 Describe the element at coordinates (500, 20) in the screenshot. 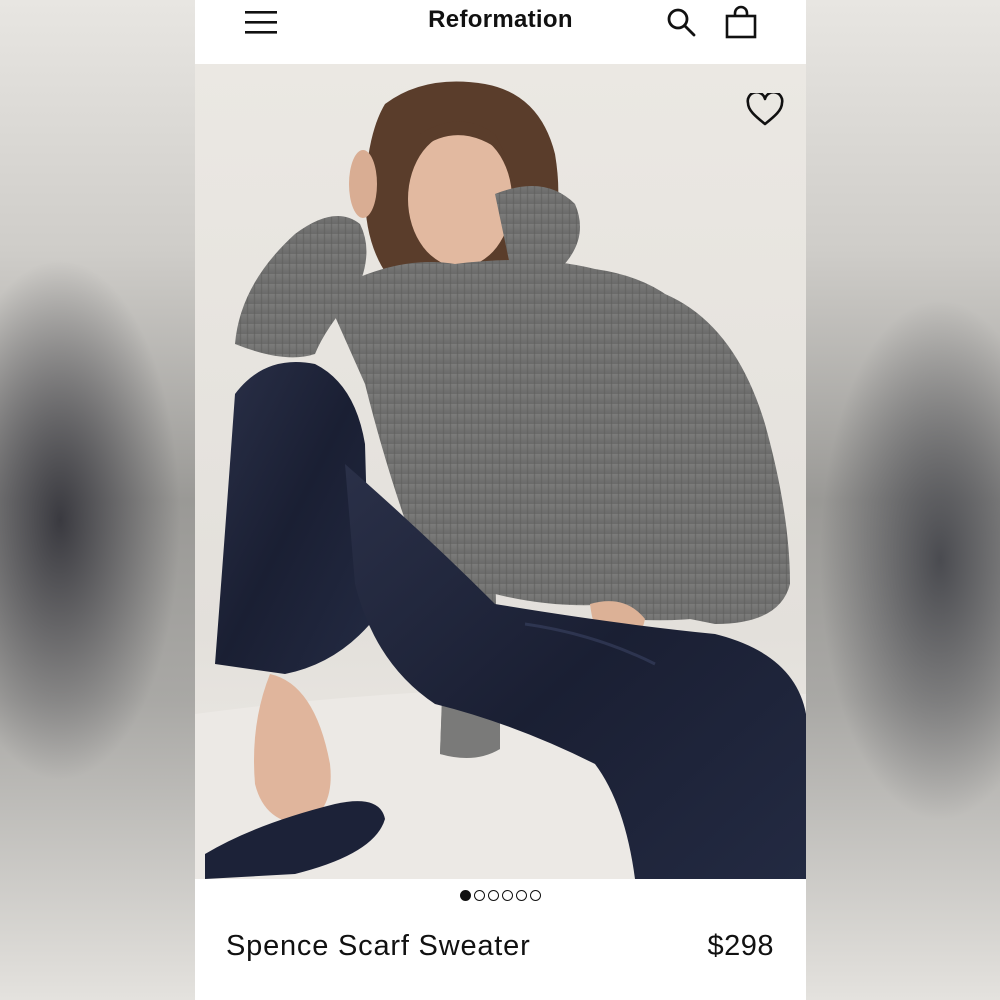

I see `brand-logo: Reformation` at that location.